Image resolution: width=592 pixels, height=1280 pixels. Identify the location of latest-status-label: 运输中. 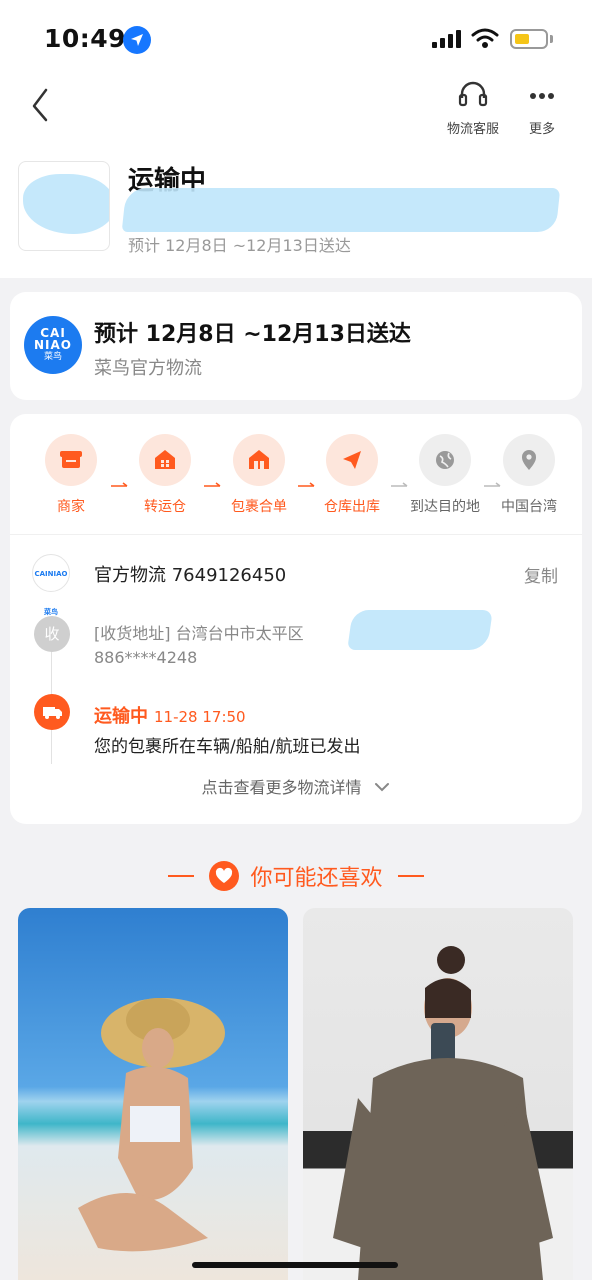
(121, 716).